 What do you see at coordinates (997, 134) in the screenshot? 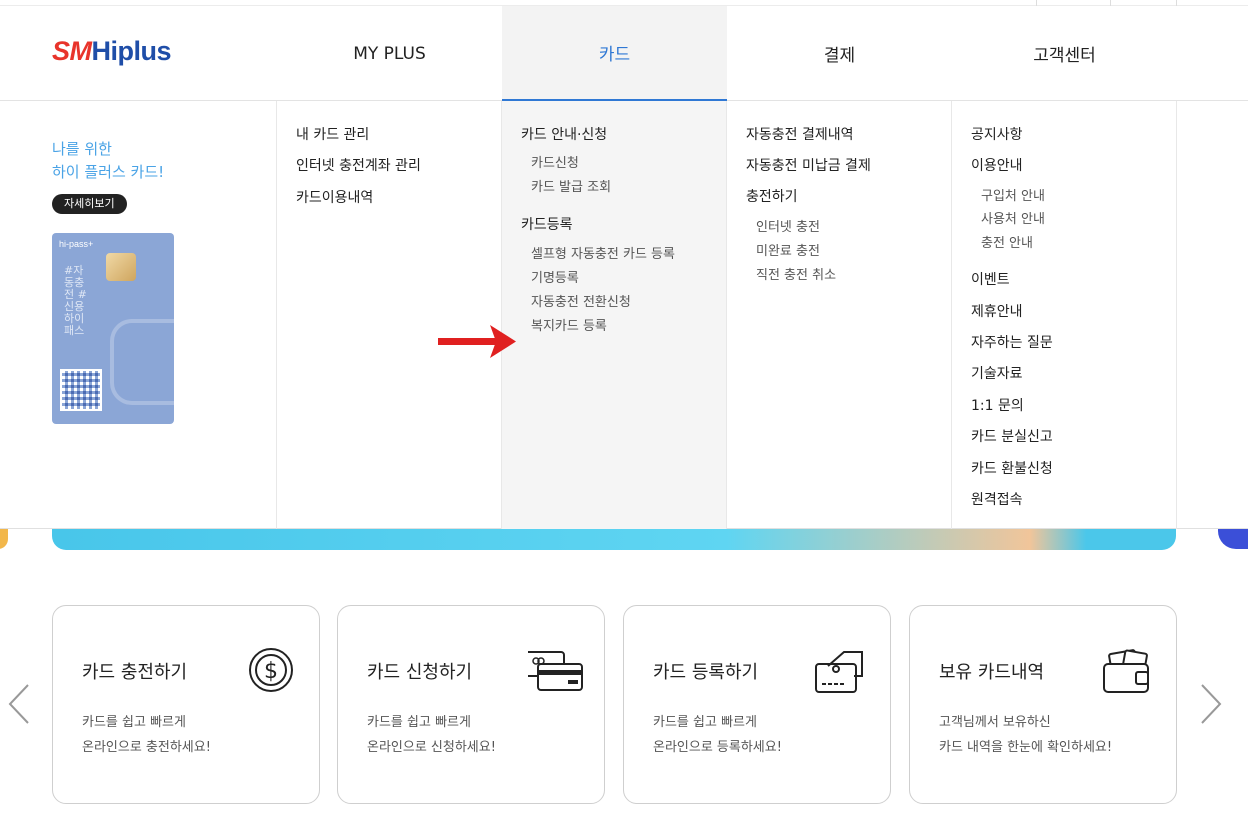
I see `menu-notice: 공지사항` at bounding box center [997, 134].